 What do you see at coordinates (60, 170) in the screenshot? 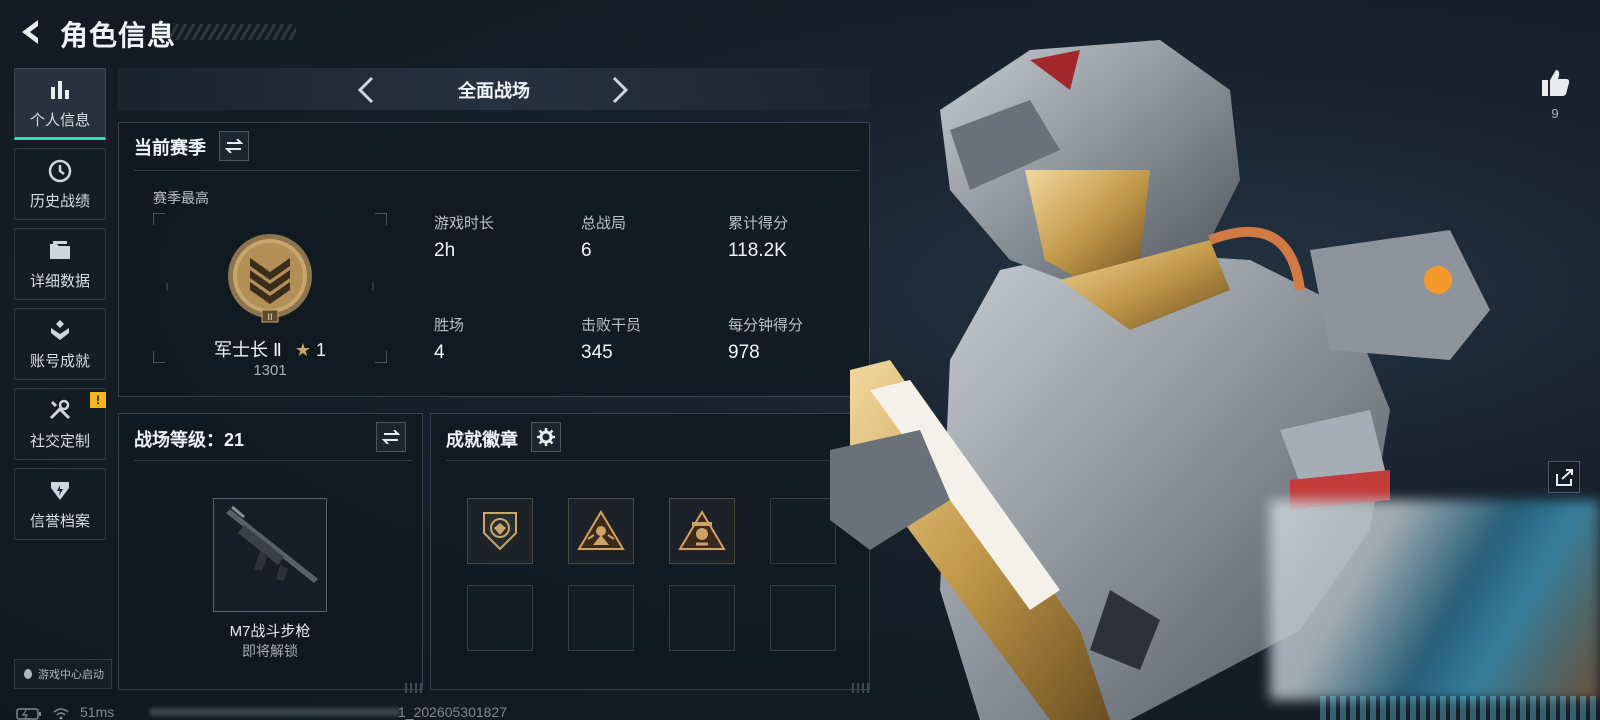
I see `clock-history-icon` at bounding box center [60, 170].